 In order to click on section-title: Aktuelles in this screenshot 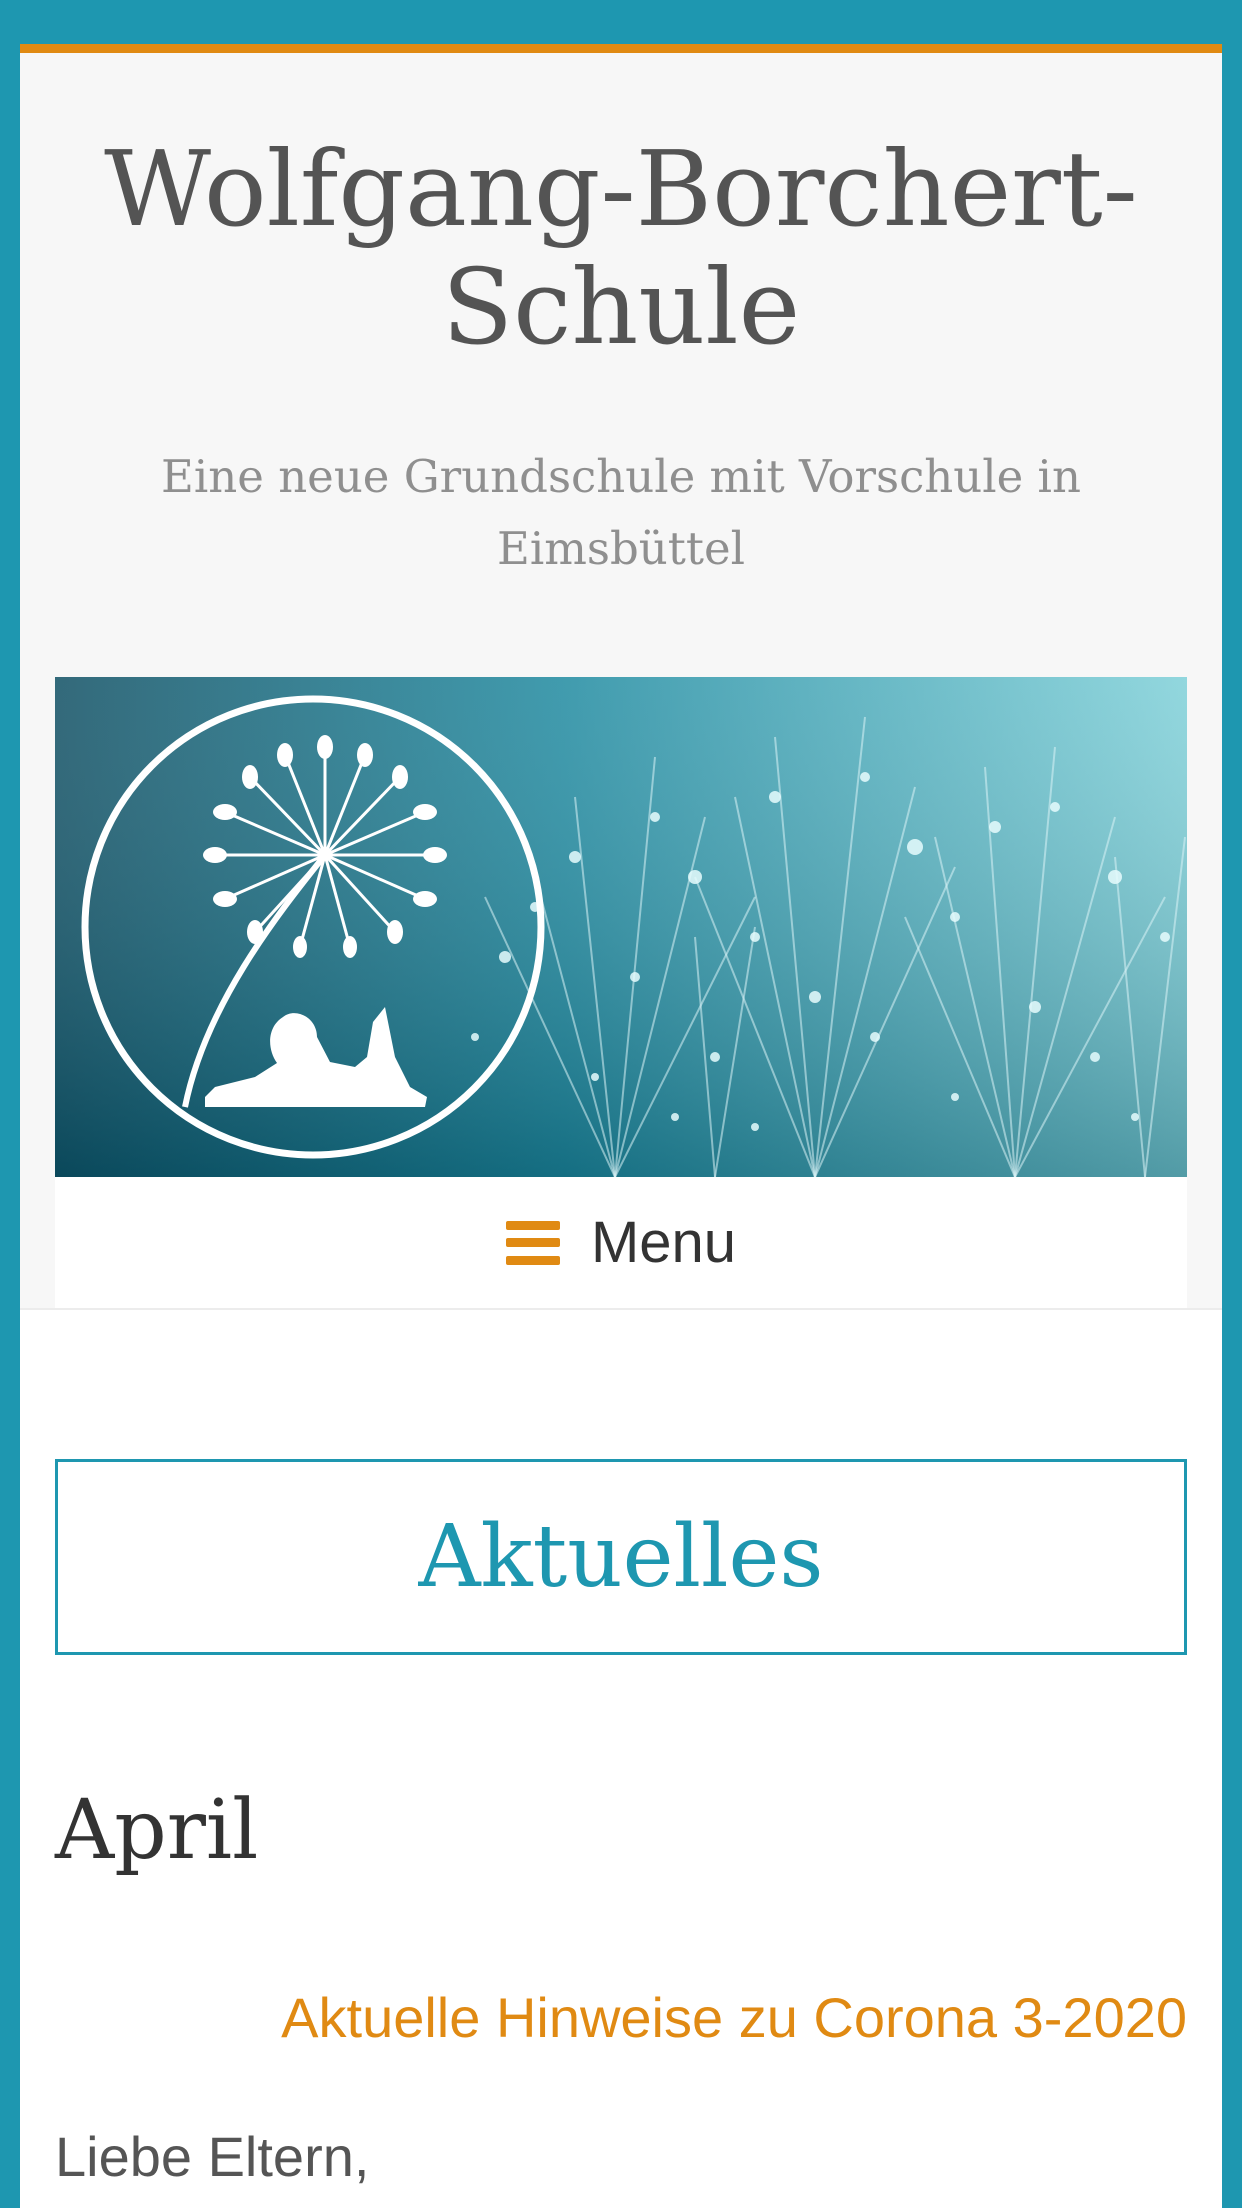, I will do `click(621, 1557)`.